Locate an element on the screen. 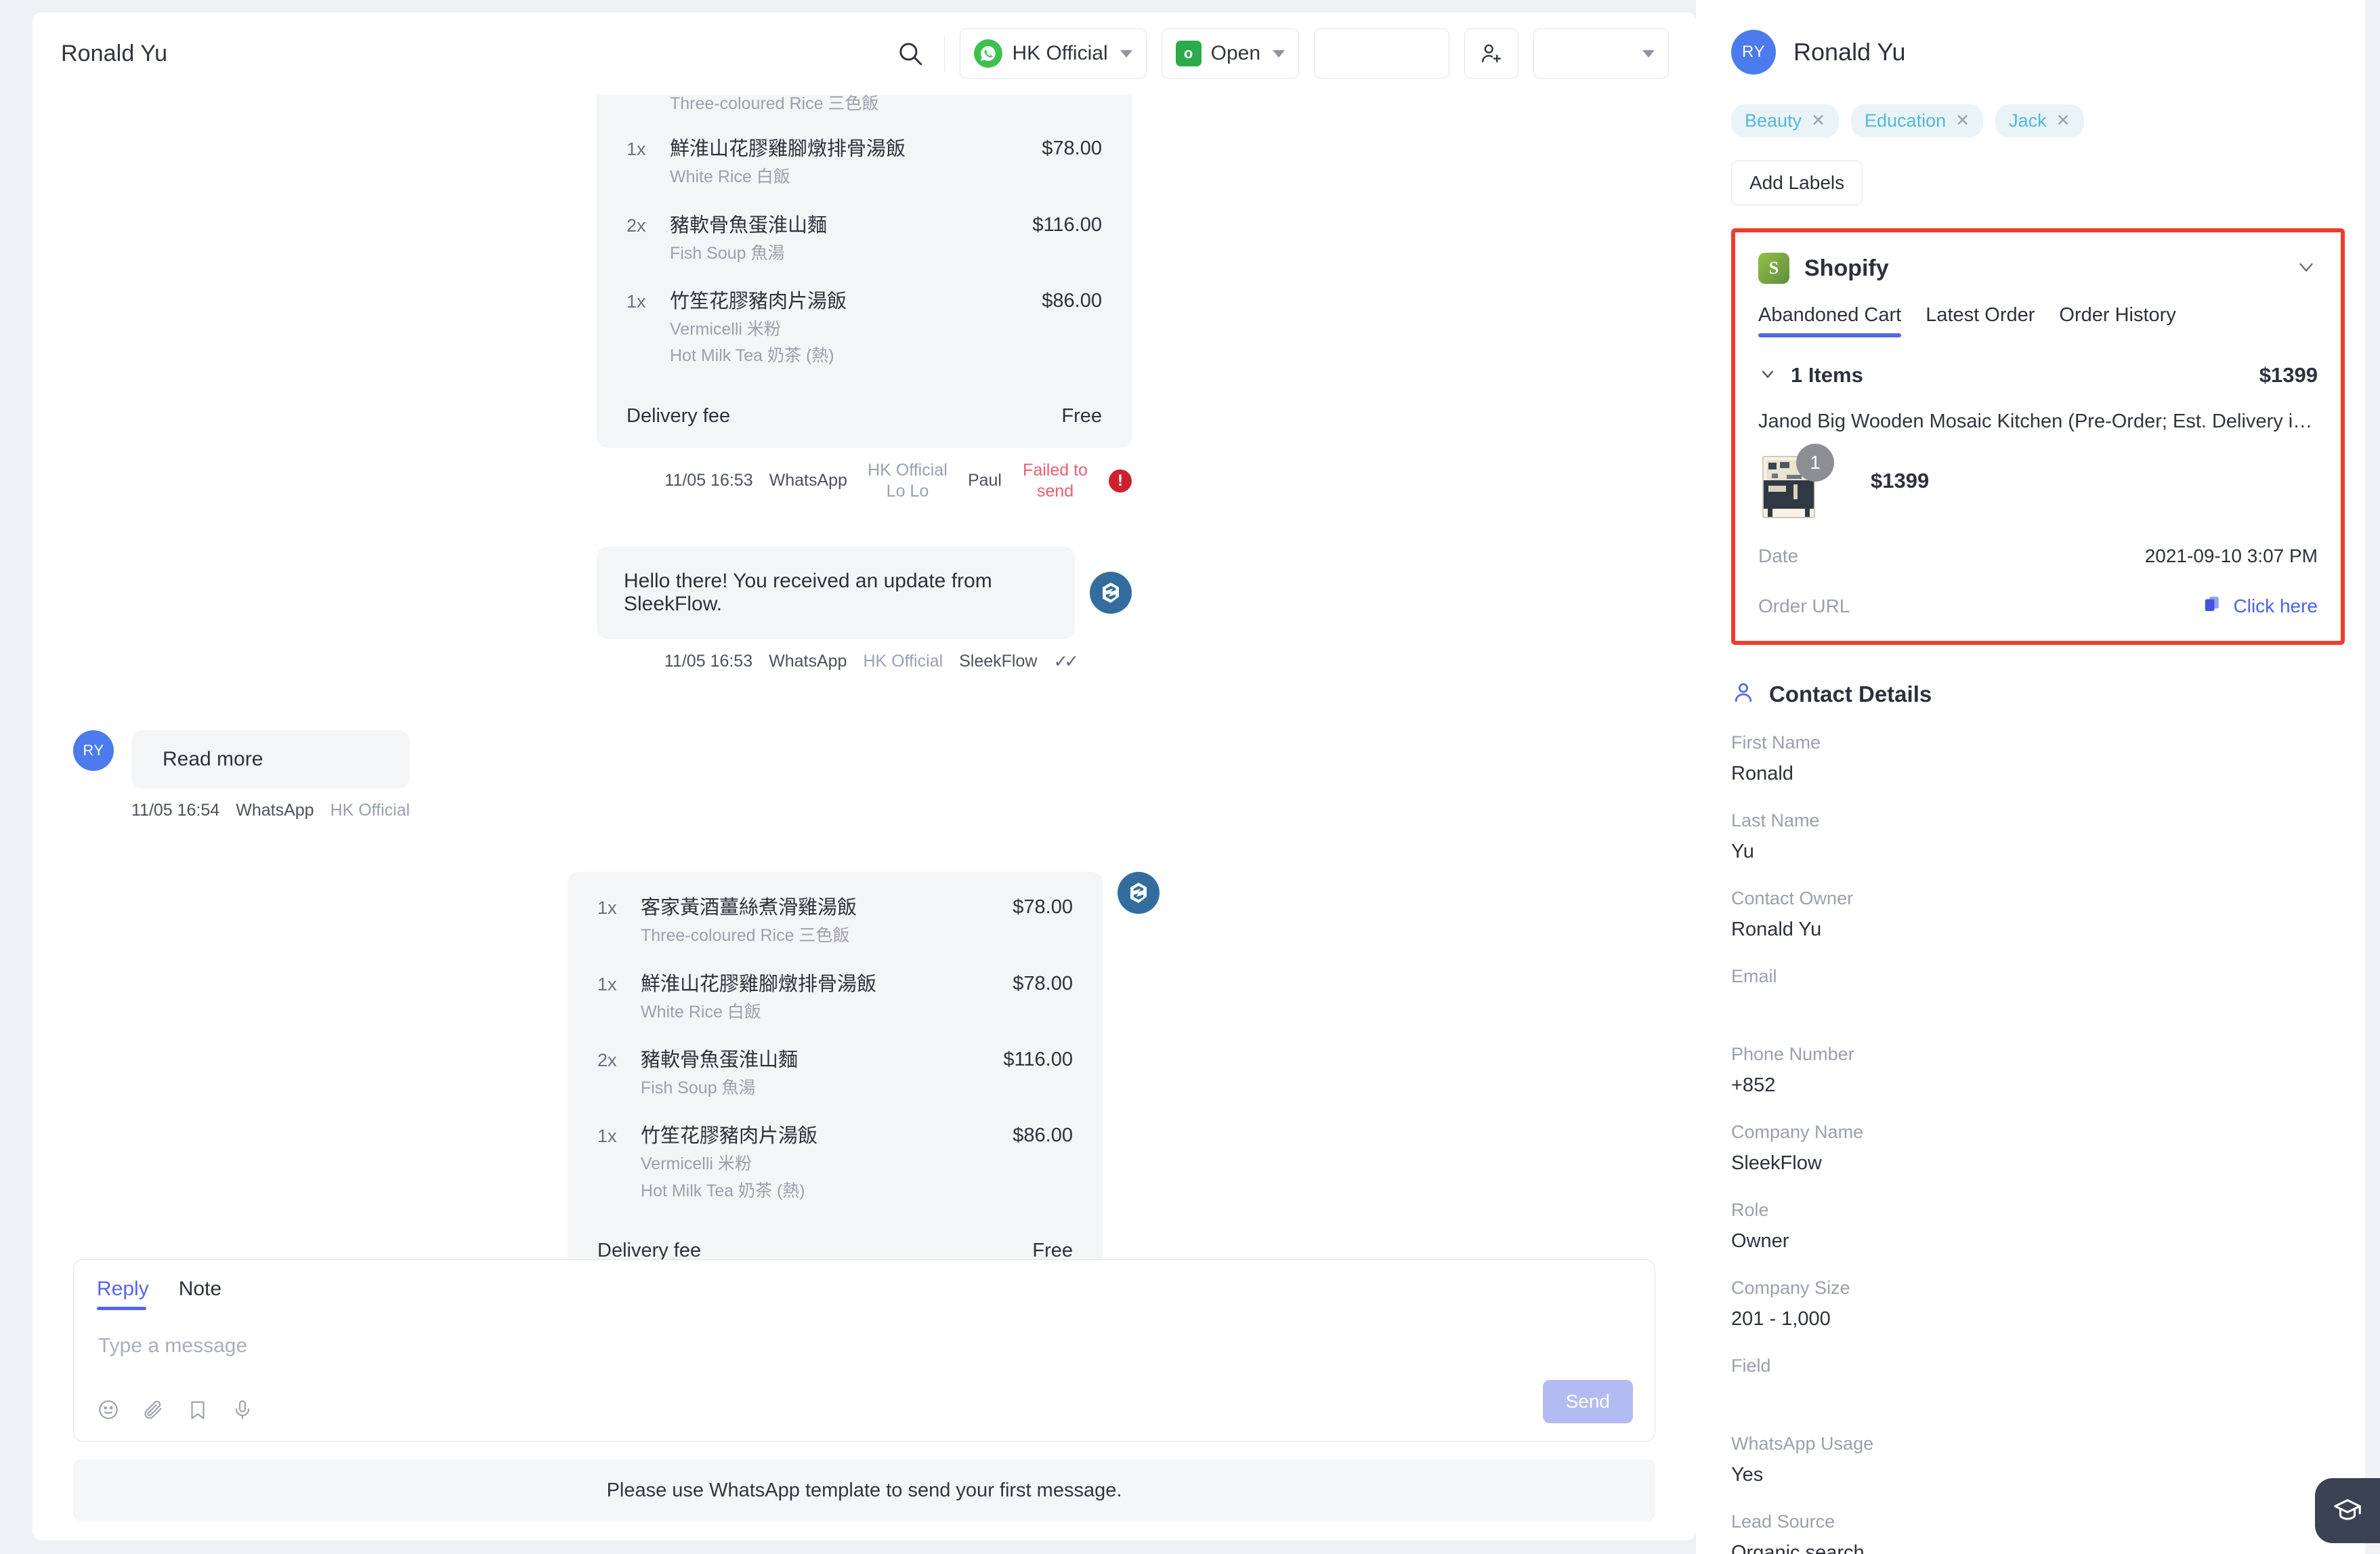 Image resolution: width=2380 pixels, height=1554 pixels. tab-order-history: Order History is located at coordinates (2117, 320).